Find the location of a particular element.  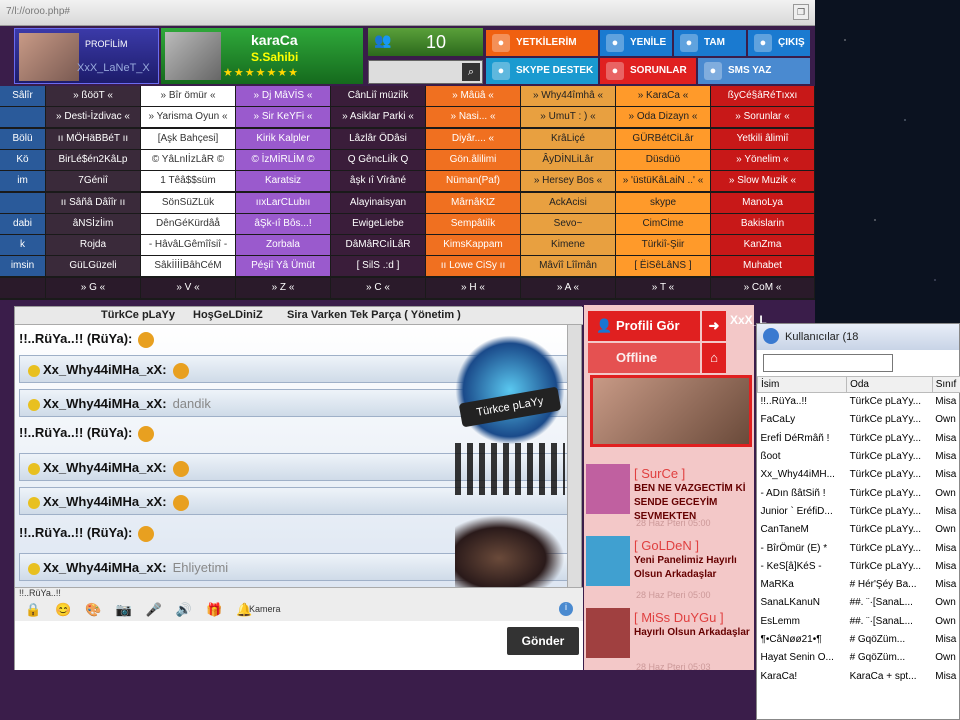

room-button: » Mâüâ « is located at coordinates (473, 96).